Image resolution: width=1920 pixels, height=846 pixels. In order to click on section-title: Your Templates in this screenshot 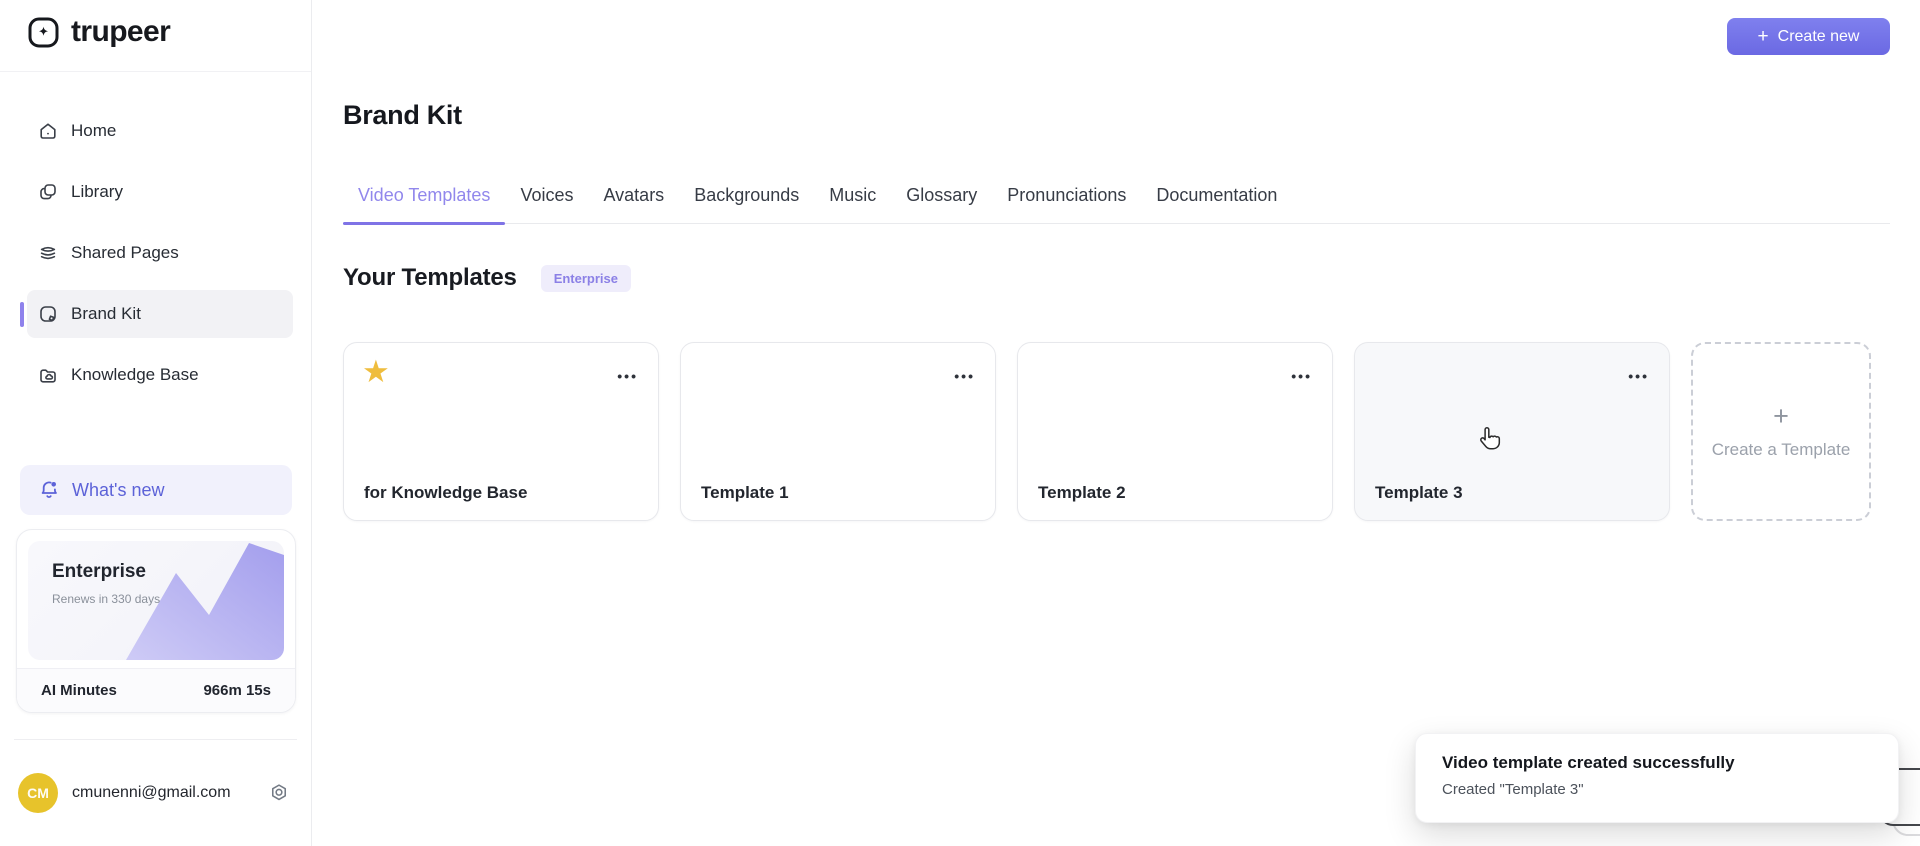, I will do `click(430, 277)`.